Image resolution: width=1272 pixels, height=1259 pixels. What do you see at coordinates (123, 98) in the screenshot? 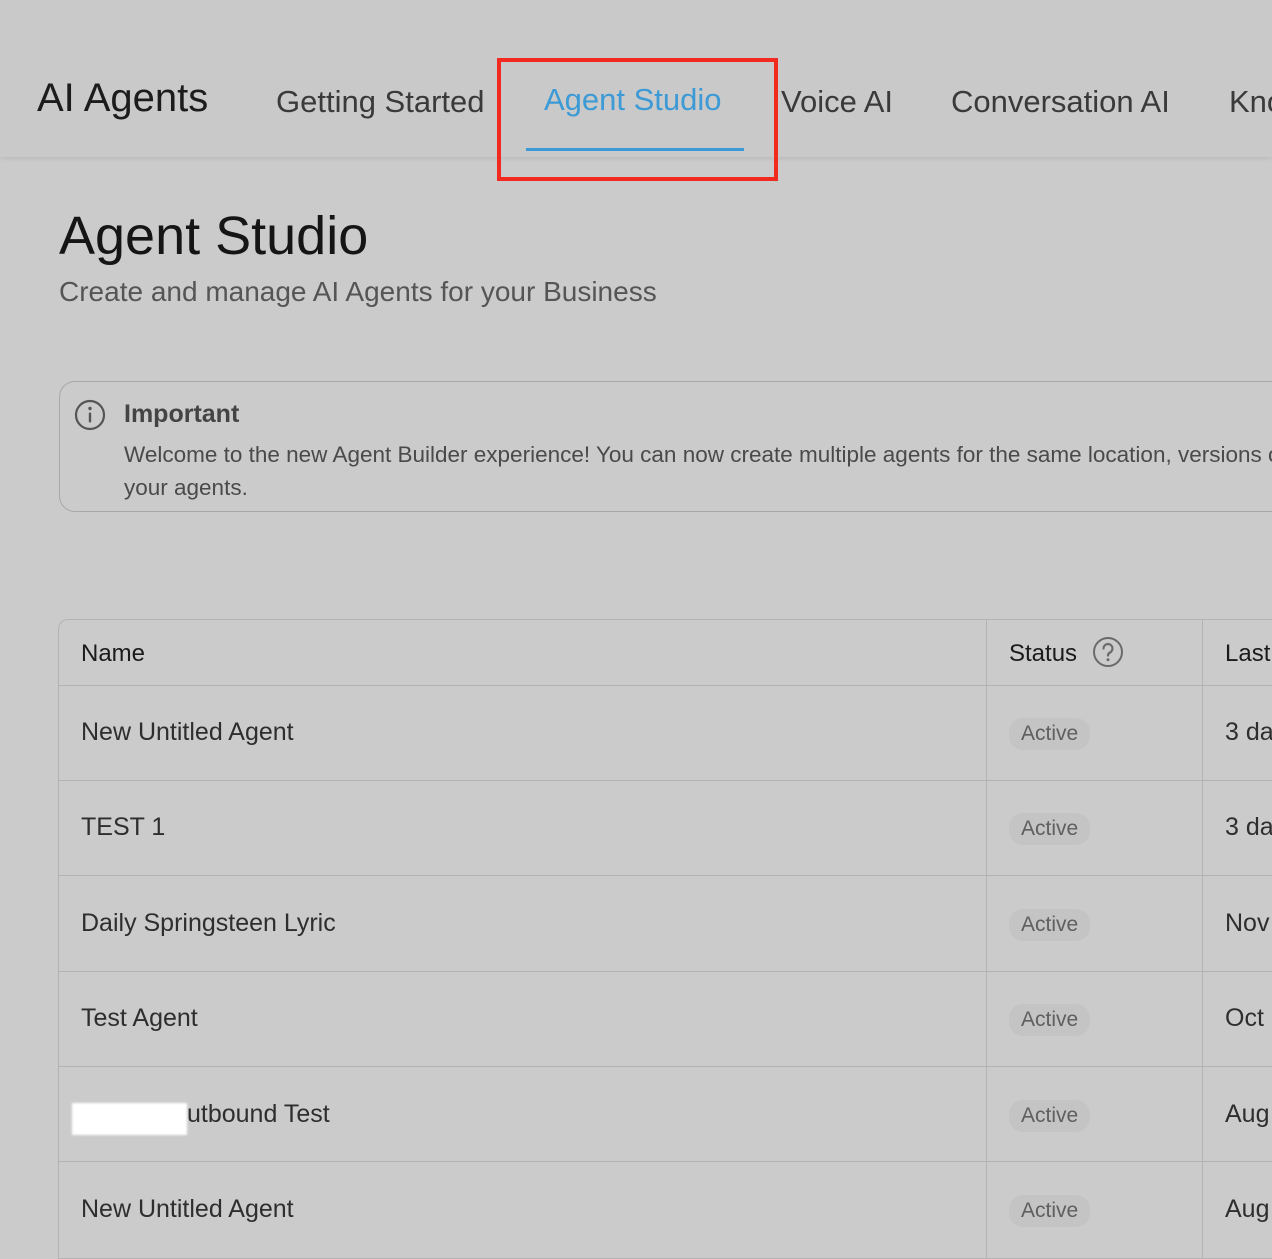
I see `app-title: AI Agents` at bounding box center [123, 98].